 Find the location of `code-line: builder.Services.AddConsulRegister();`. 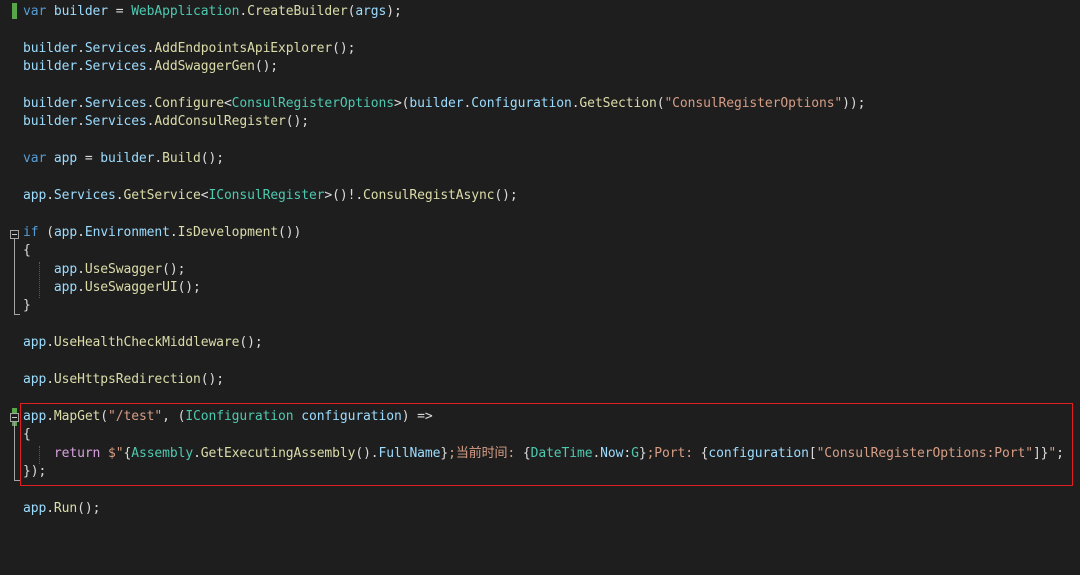

code-line: builder.Services.AddConsulRegister(); is located at coordinates (166, 122).